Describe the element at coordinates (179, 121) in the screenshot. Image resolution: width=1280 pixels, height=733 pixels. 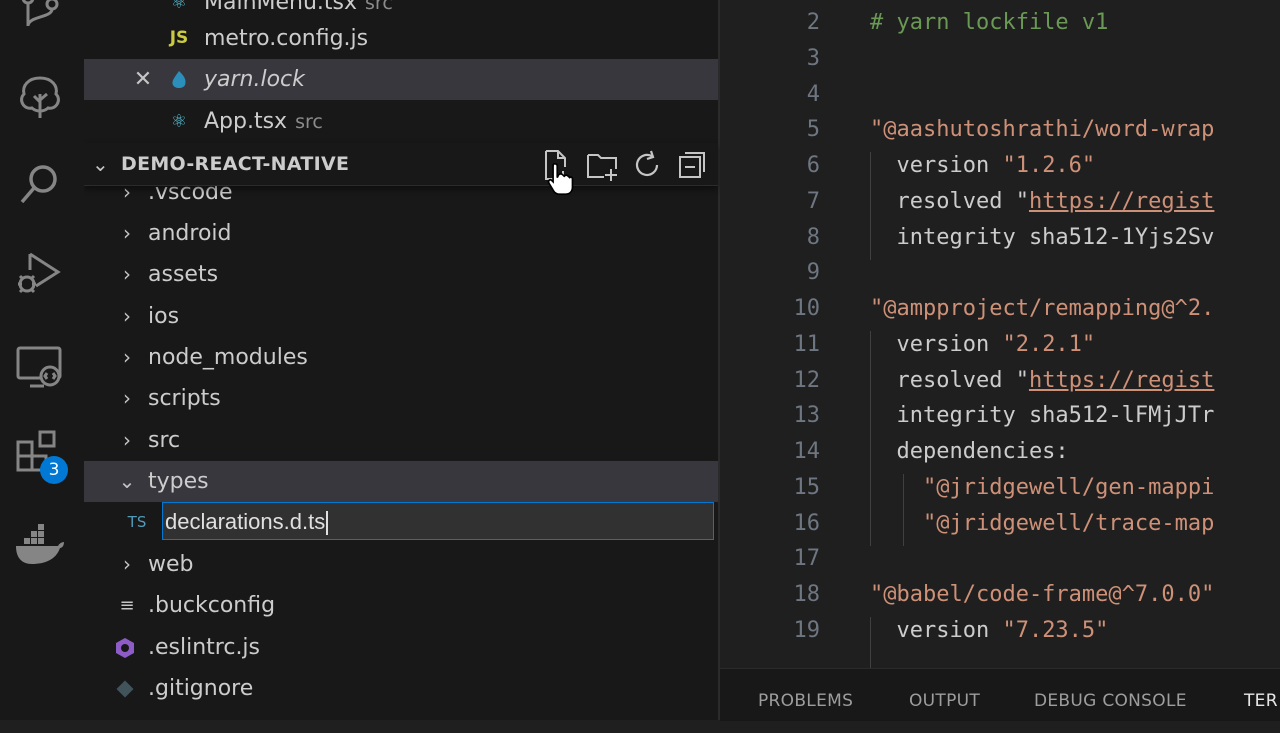
I see `react-icon: ⚛` at that location.